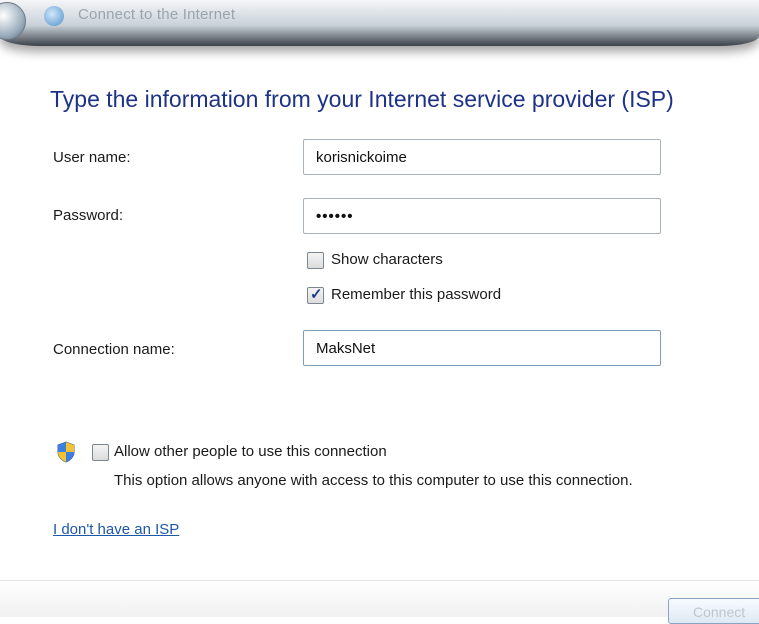  Describe the element at coordinates (157, 14) in the screenshot. I see `window-title: Connect to the Internet` at that location.